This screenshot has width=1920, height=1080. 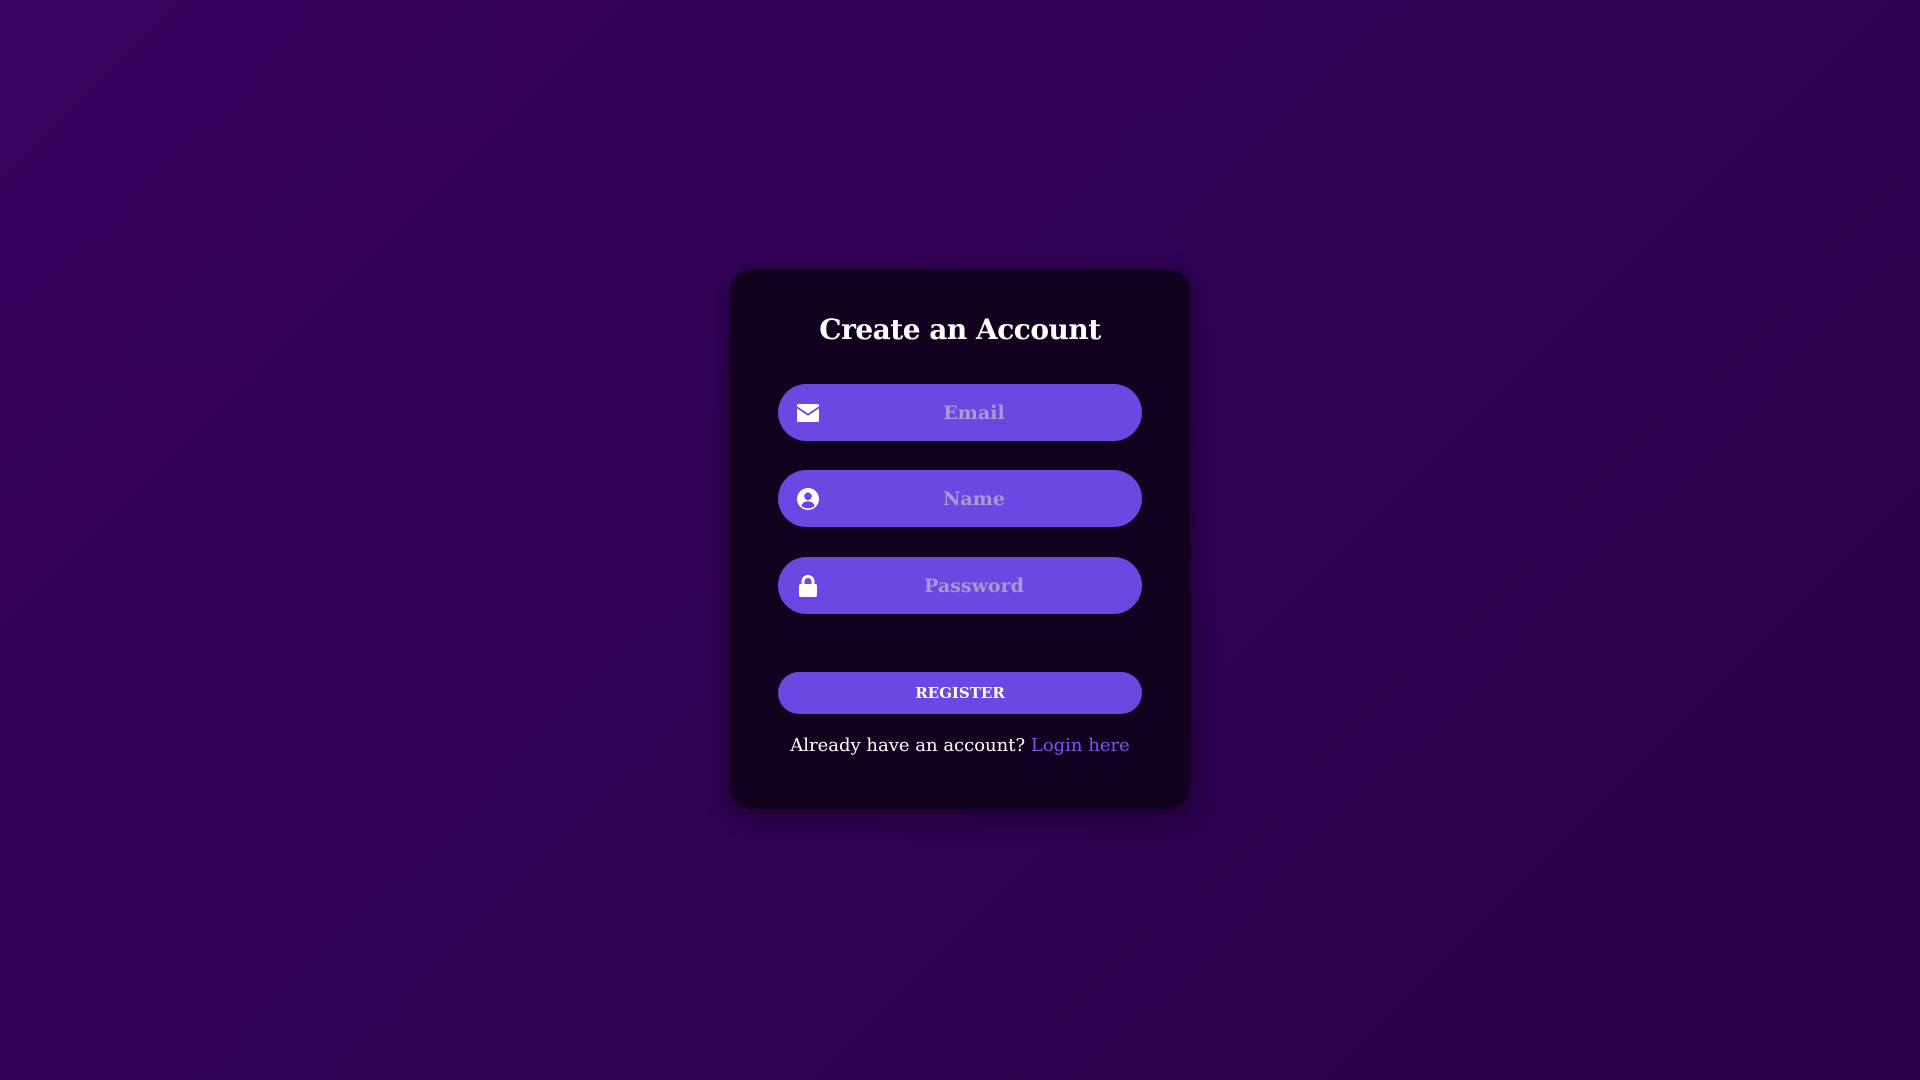 What do you see at coordinates (960, 539) in the screenshot?
I see `register-card: Create an Account REGISTER` at bounding box center [960, 539].